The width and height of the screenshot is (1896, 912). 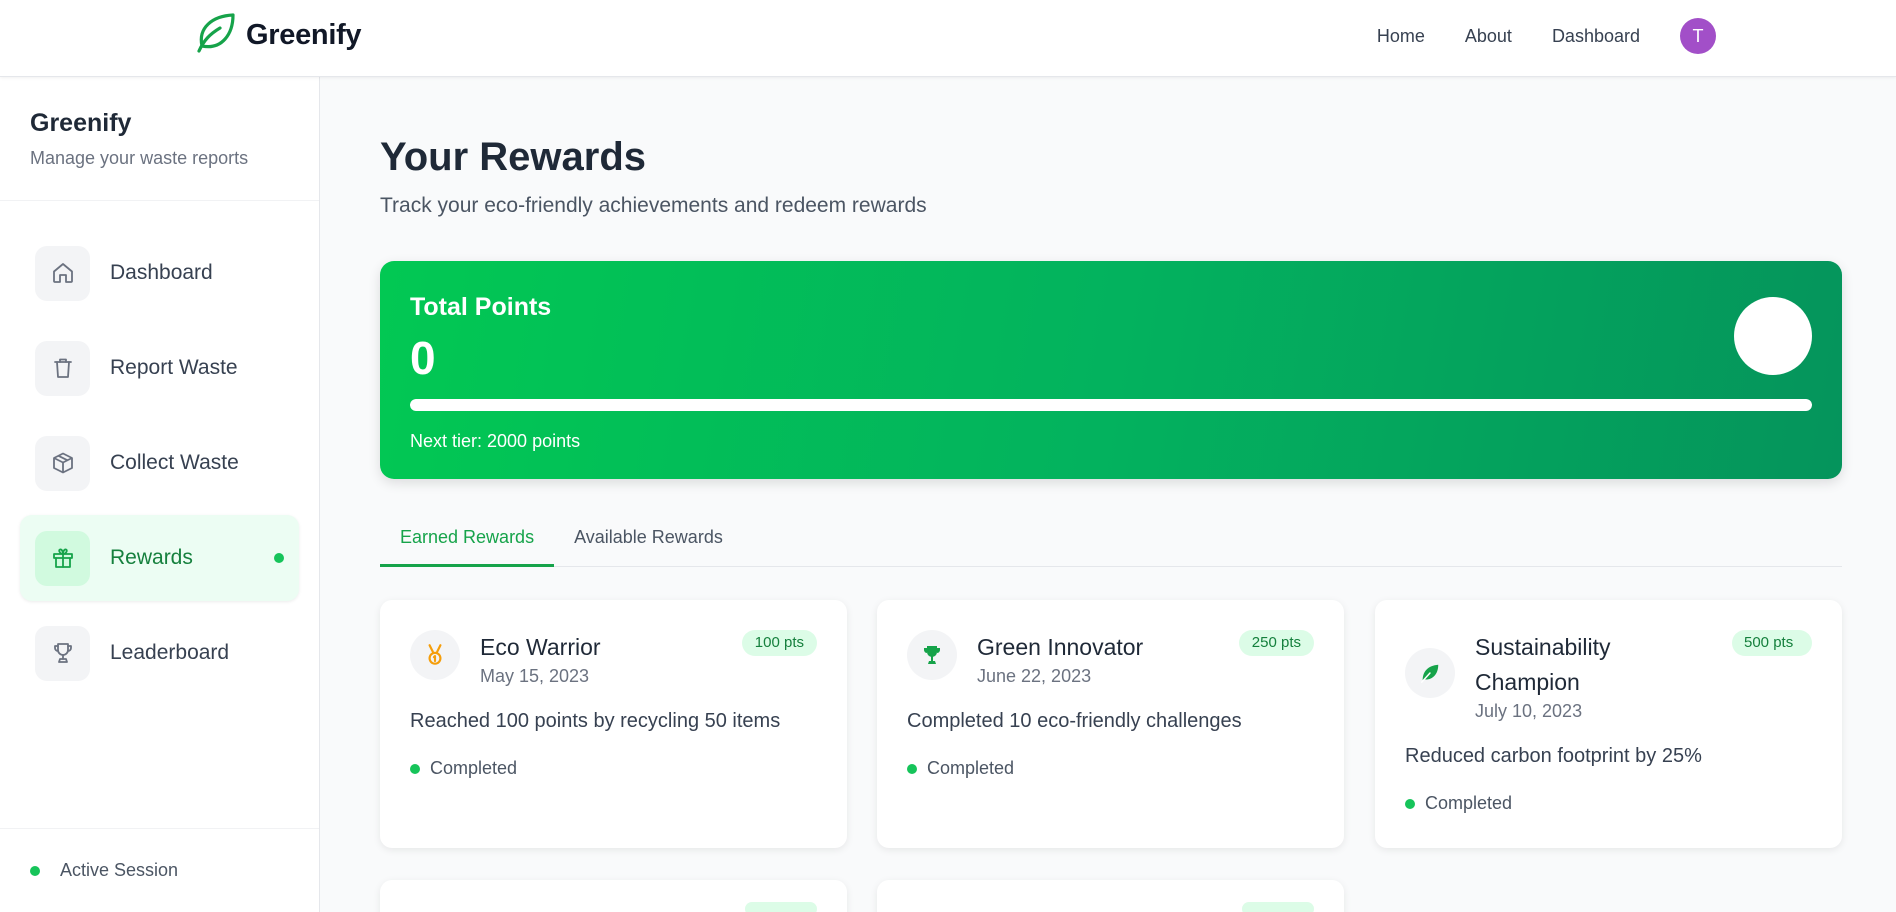 I want to click on medal-icon, so click(x=435, y=655).